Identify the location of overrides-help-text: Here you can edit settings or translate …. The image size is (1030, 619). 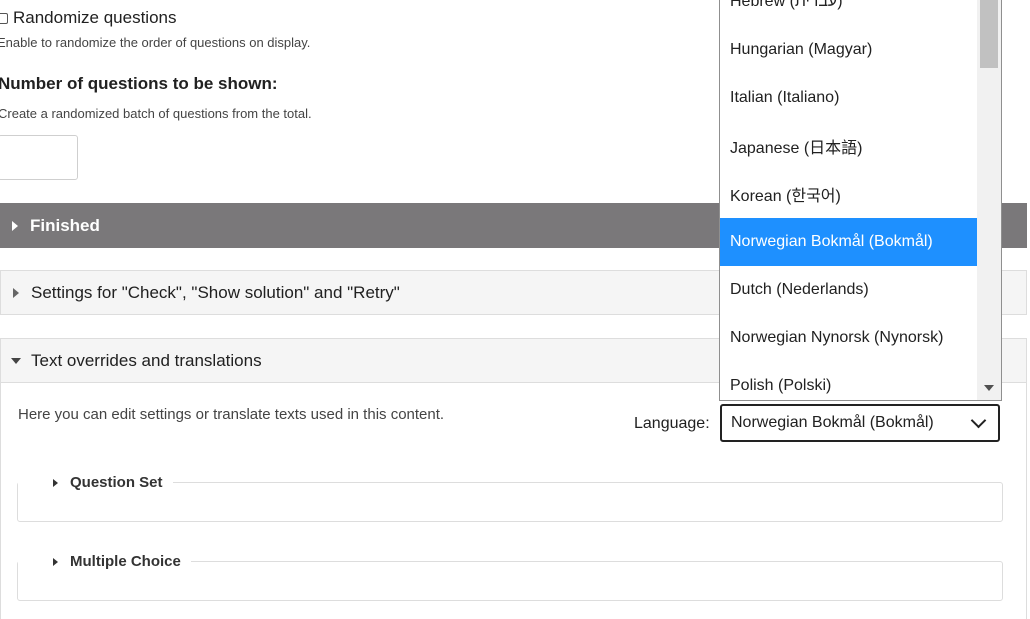
(231, 414).